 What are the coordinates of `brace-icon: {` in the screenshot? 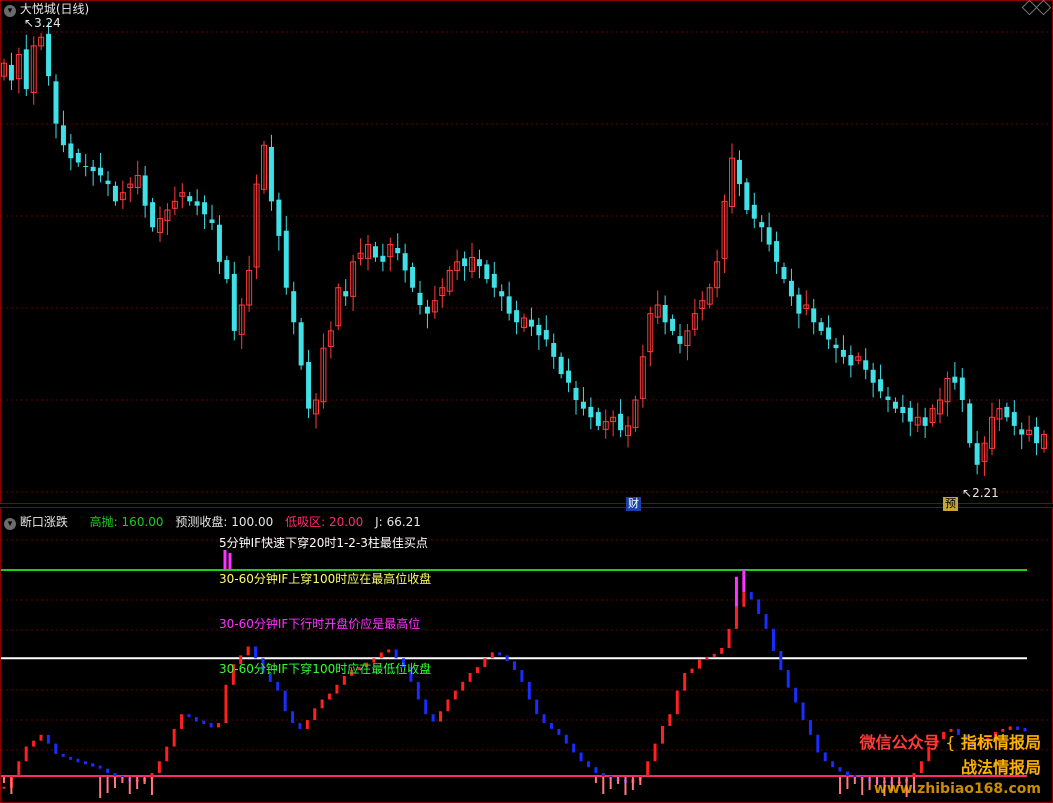 It's located at (950, 742).